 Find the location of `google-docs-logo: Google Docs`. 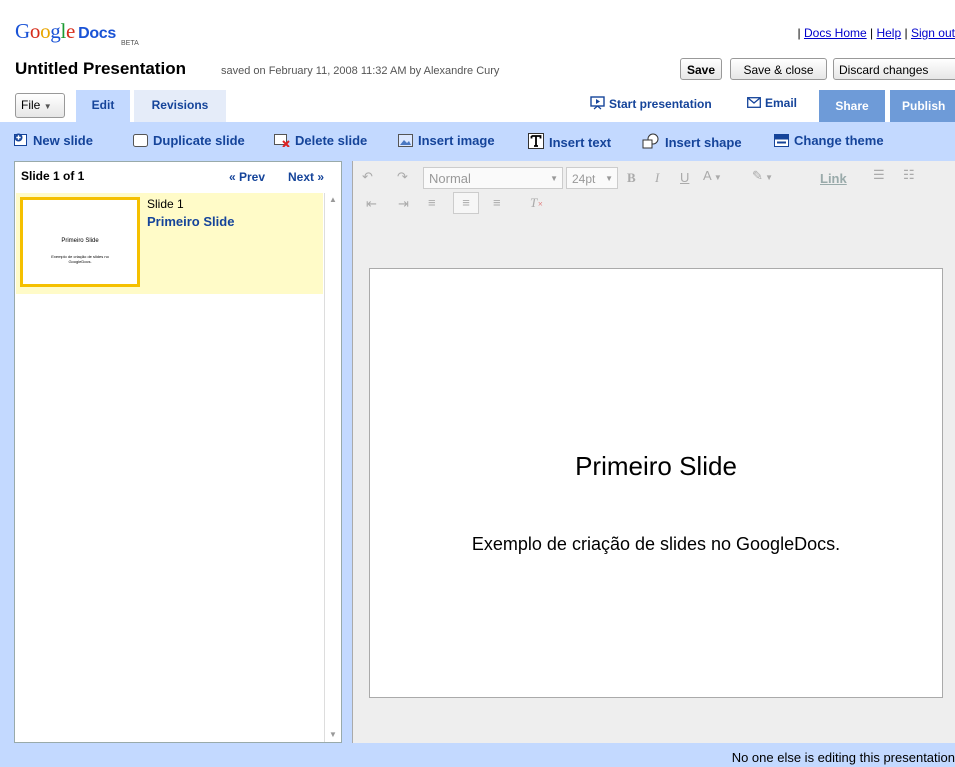

google-docs-logo: Google Docs is located at coordinates (65, 31).